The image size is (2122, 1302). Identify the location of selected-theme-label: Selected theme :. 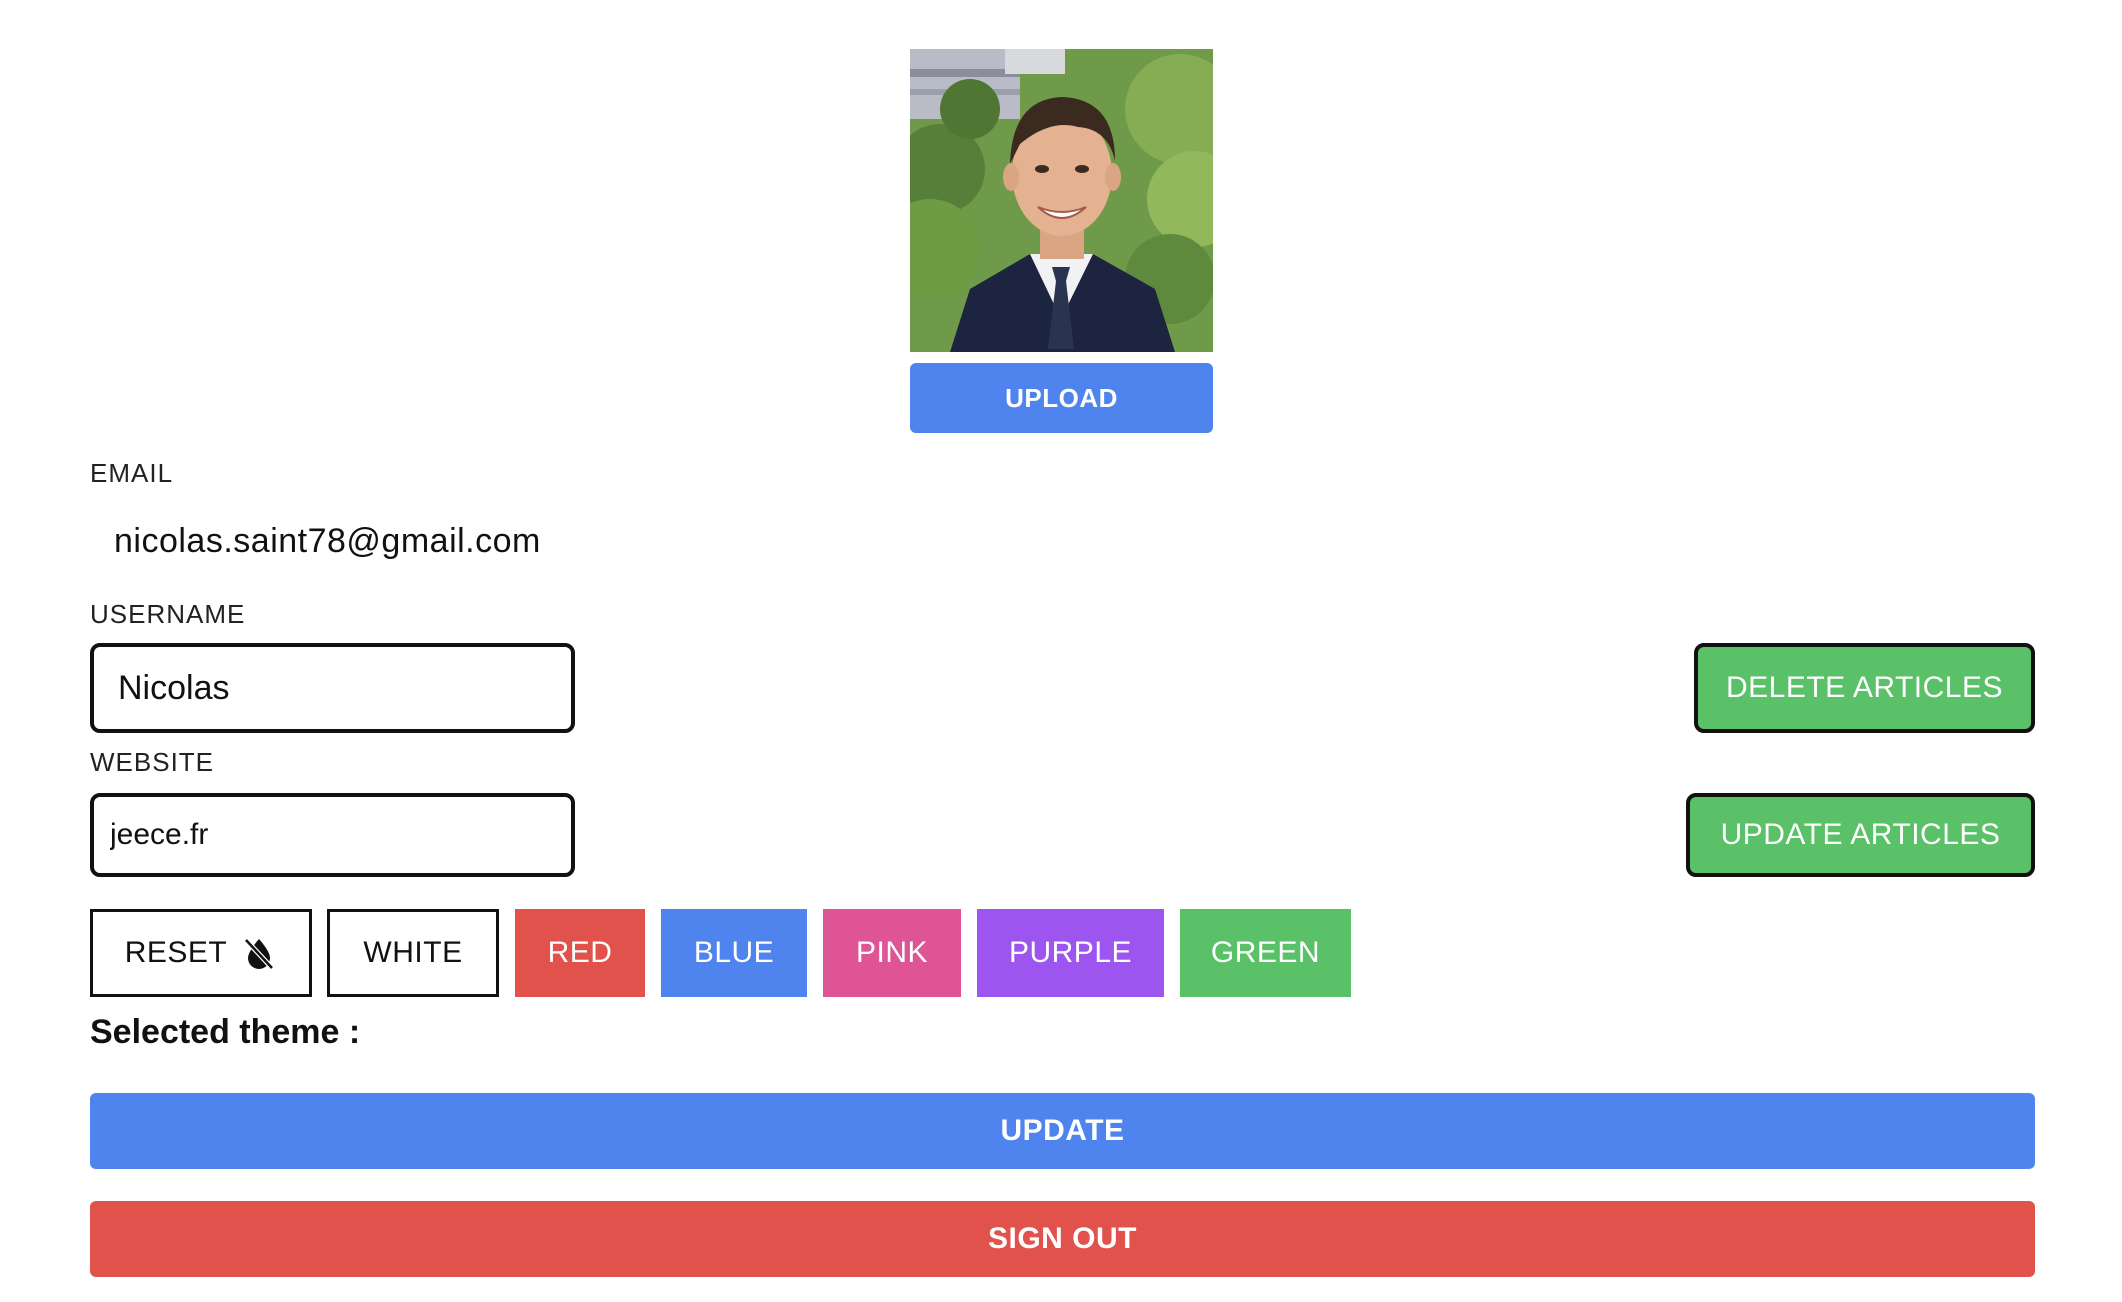
(225, 1032).